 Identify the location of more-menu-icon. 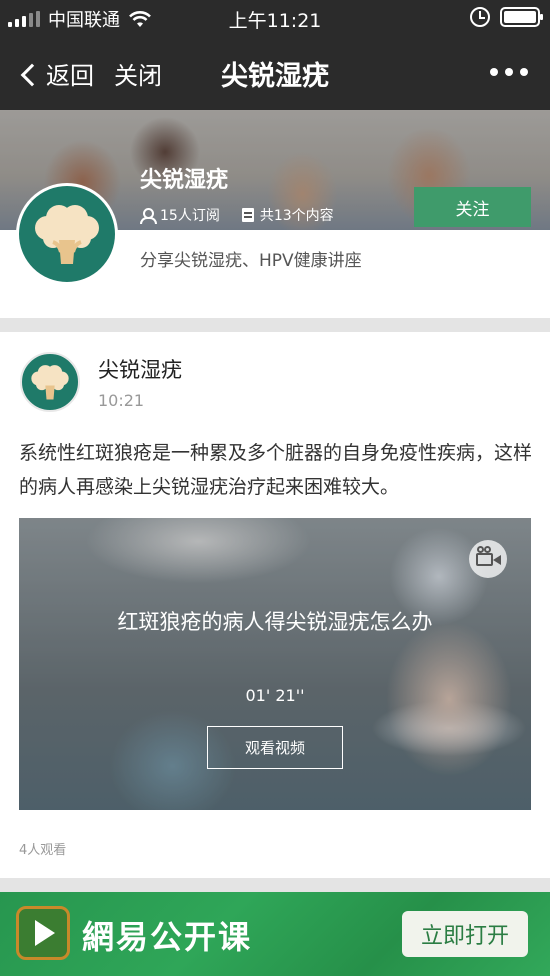
(509, 72).